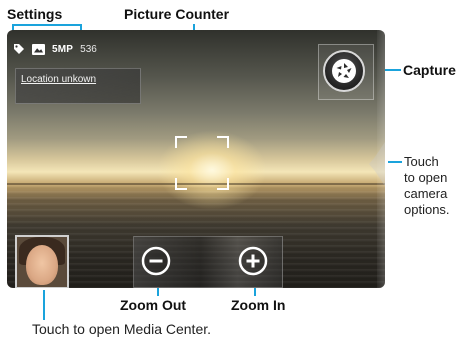 The height and width of the screenshot is (341, 465). I want to click on capture-button, so click(344, 71).